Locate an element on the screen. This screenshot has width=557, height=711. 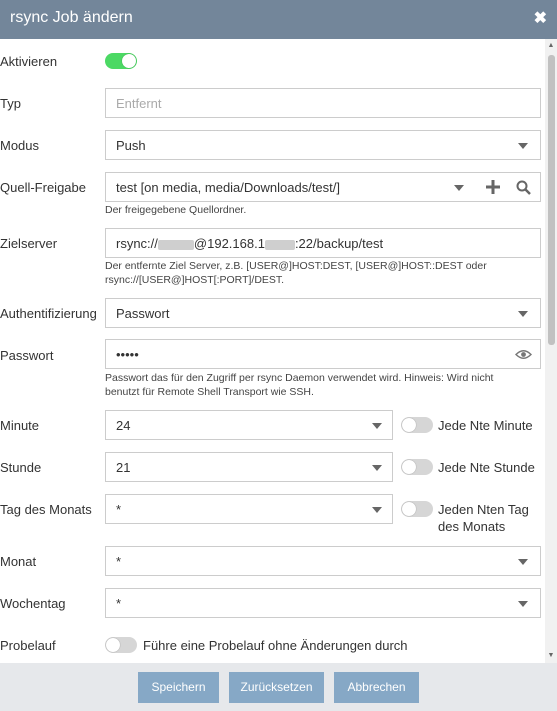
dialog-titlebar: rsync Job ändern ✖ is located at coordinates (278, 19).